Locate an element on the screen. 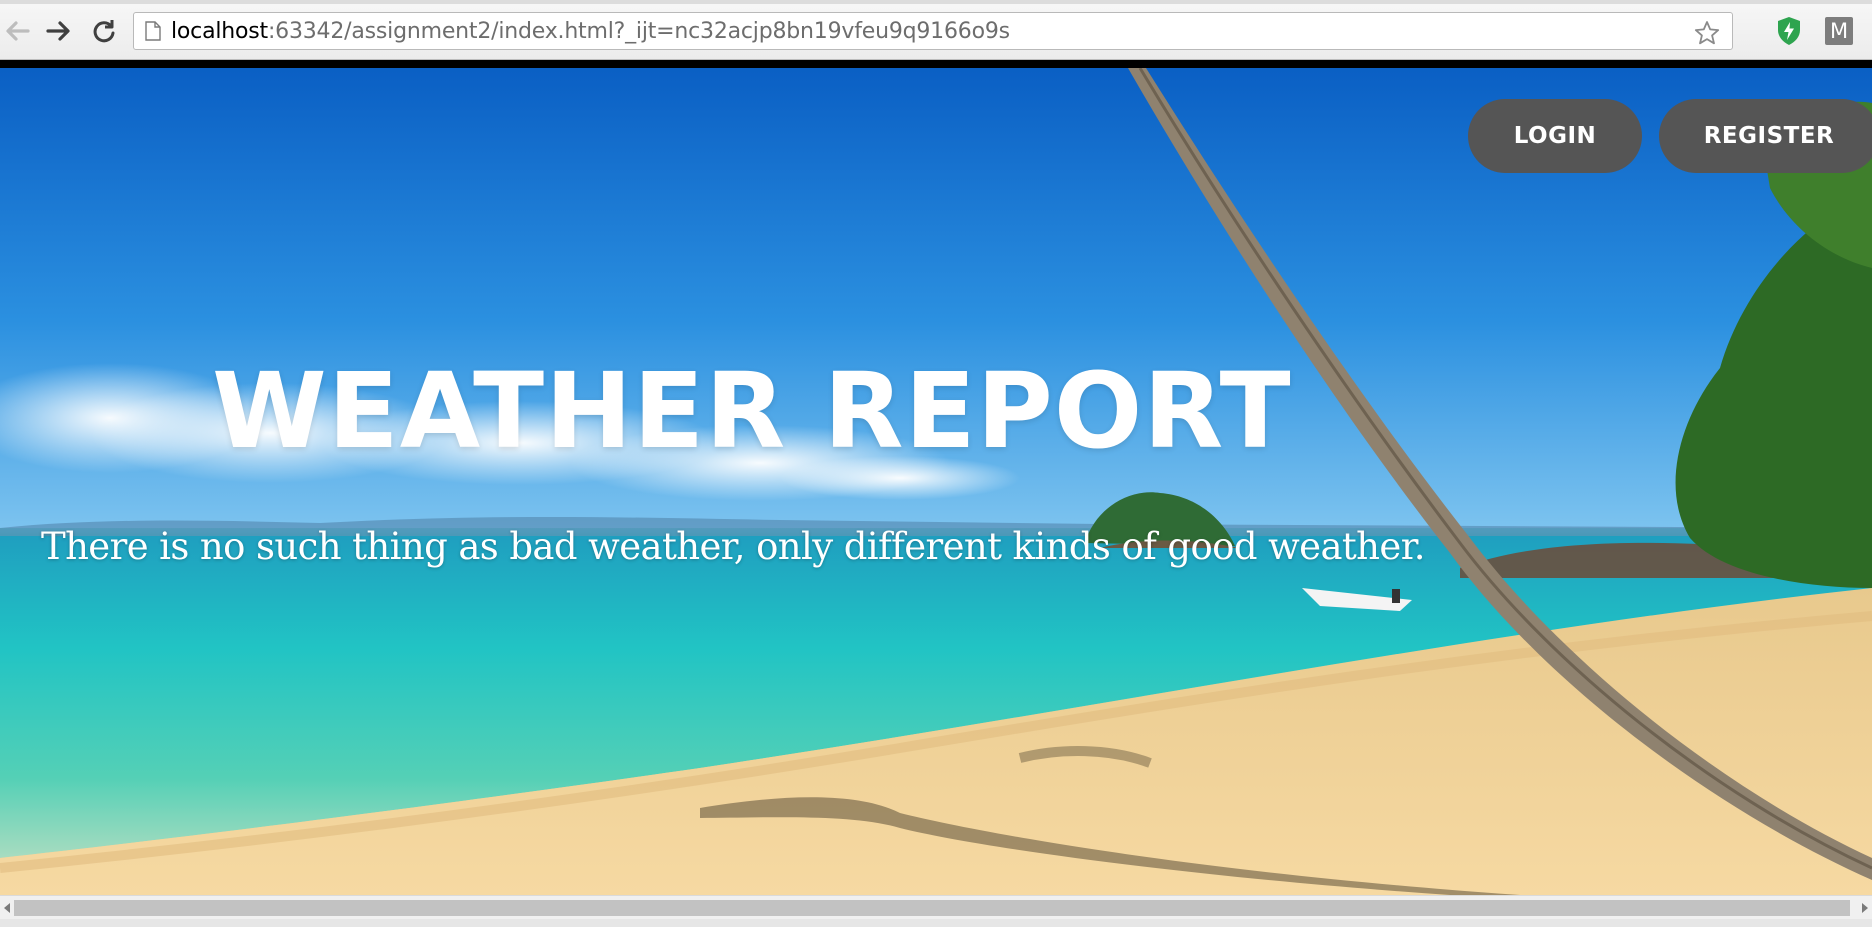 This screenshot has height=927, width=1872. reload-button is located at coordinates (104, 31).